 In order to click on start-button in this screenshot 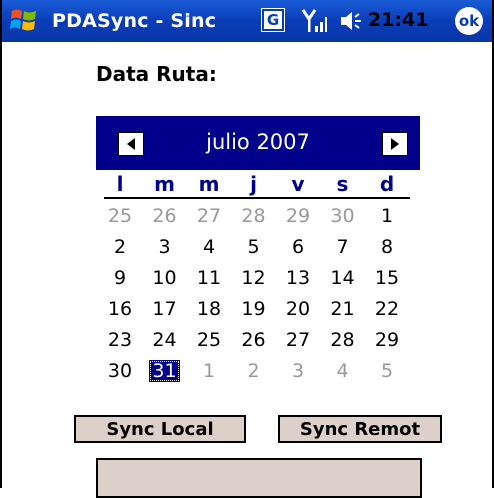, I will do `click(24, 21)`.